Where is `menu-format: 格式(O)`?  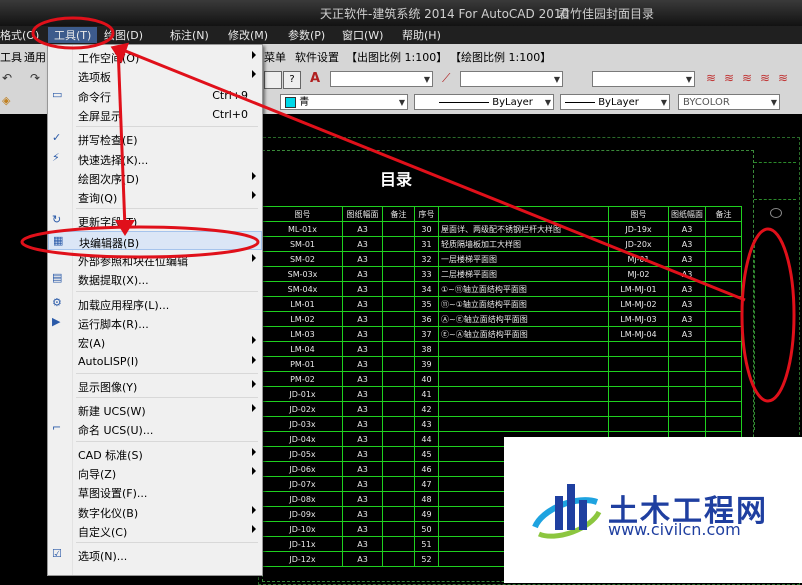 menu-format: 格式(O) is located at coordinates (19, 35).